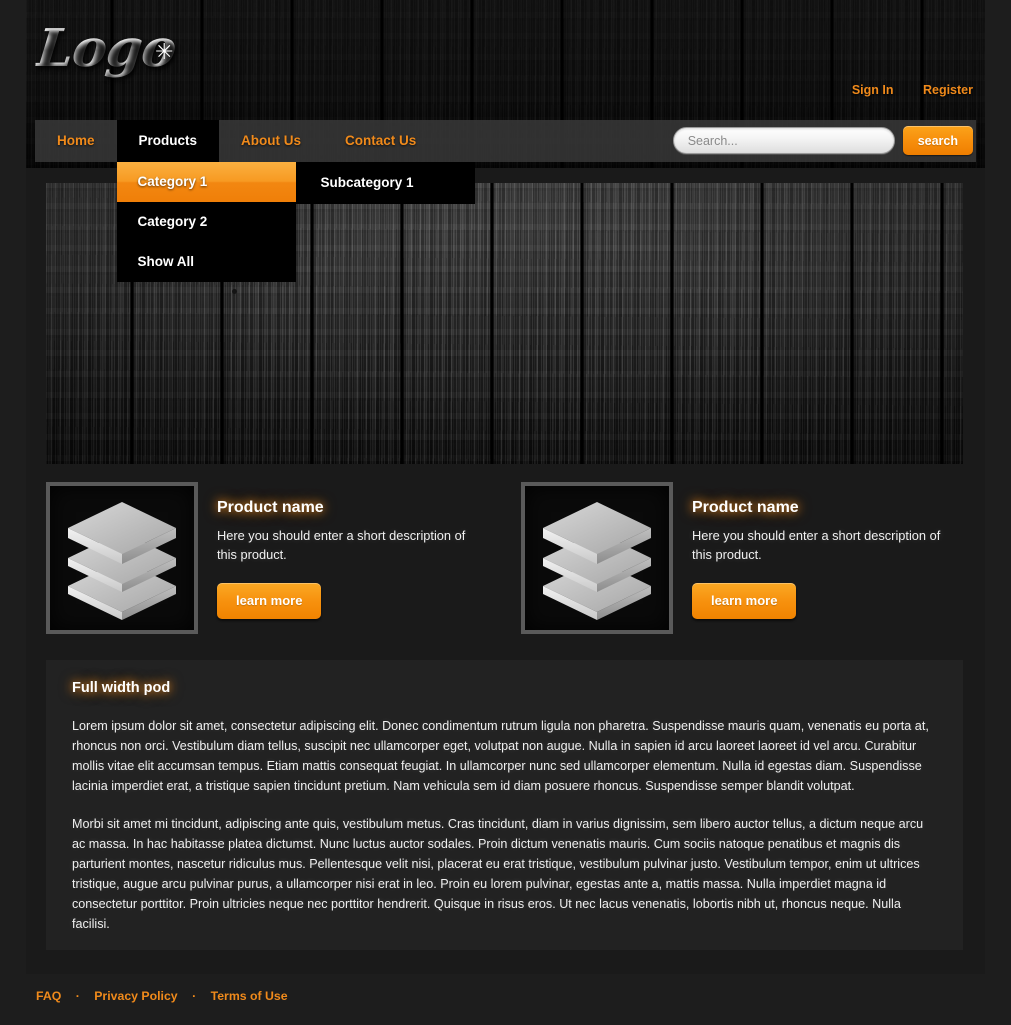 Image resolution: width=1011 pixels, height=1025 pixels. I want to click on submenu-item-subcategory-1: Subcategory 1, so click(385, 183).